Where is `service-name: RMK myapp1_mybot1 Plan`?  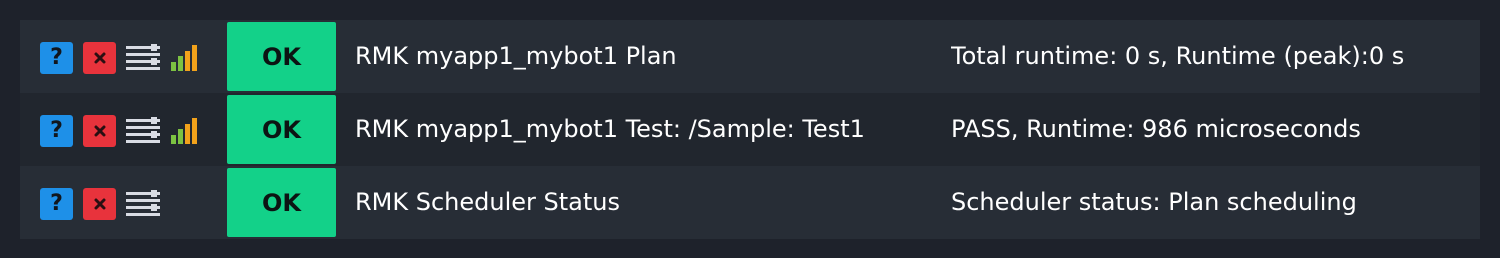 service-name: RMK myapp1_mybot1 Plan is located at coordinates (650, 56).